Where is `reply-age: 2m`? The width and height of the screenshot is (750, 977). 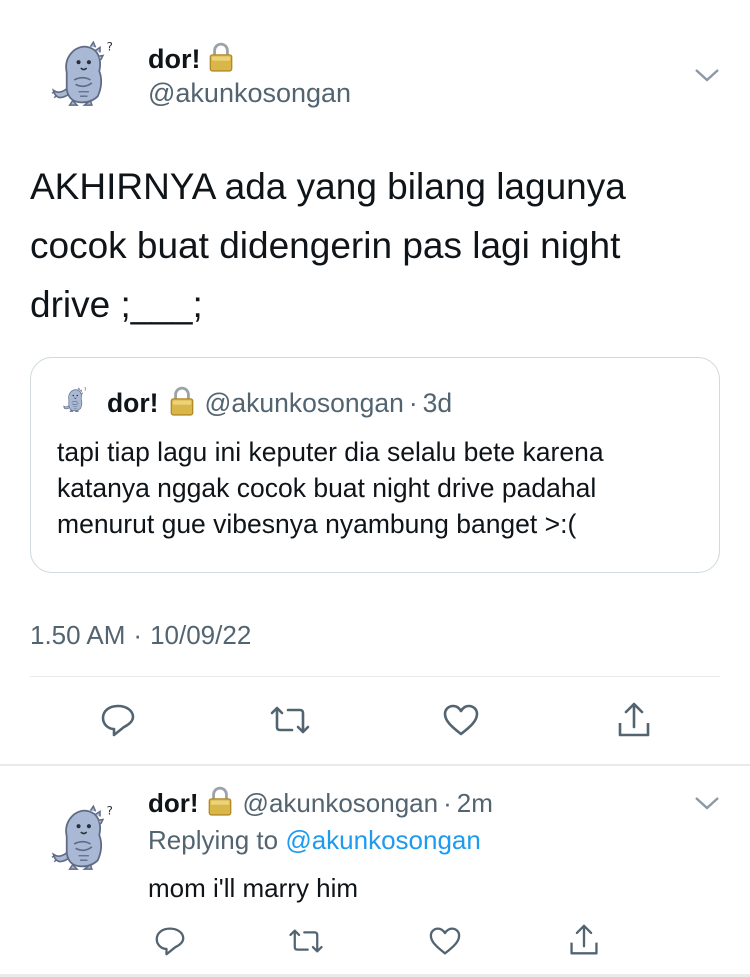
reply-age: 2m is located at coordinates (474, 803).